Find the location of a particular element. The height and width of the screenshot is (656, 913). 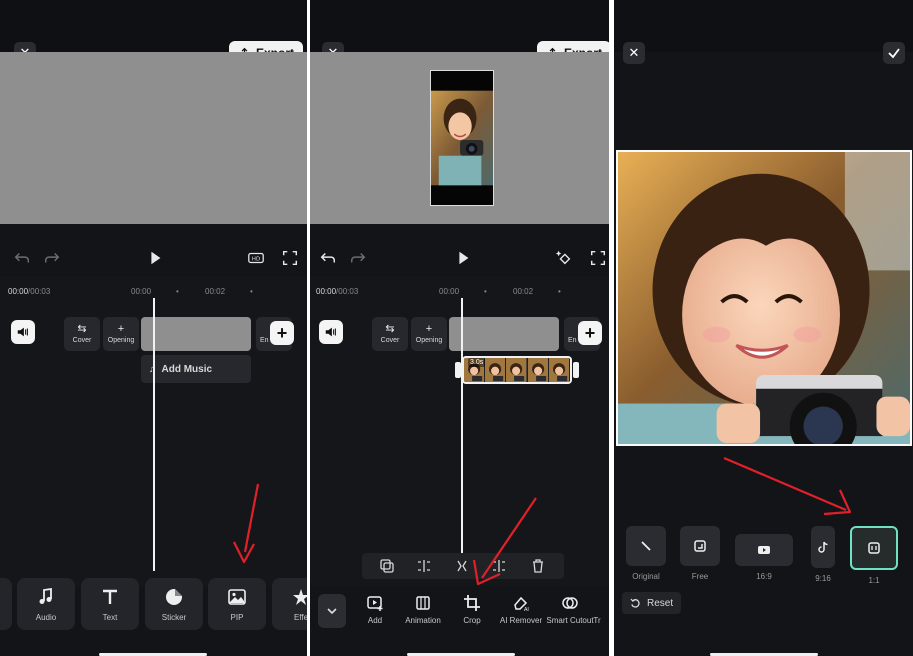

undo-icon is located at coordinates (328, 257).